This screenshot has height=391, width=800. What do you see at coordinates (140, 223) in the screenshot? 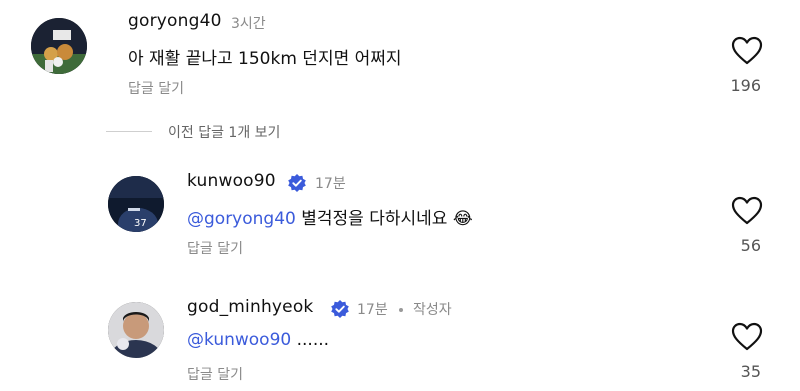
I see `svg-text: 37` at bounding box center [140, 223].